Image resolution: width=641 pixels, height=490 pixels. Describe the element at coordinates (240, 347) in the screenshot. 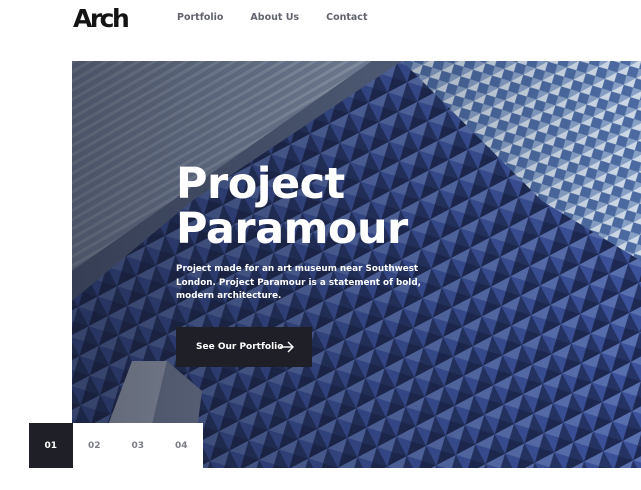

I see `see-portfolio-label: See Our Portfolio` at that location.